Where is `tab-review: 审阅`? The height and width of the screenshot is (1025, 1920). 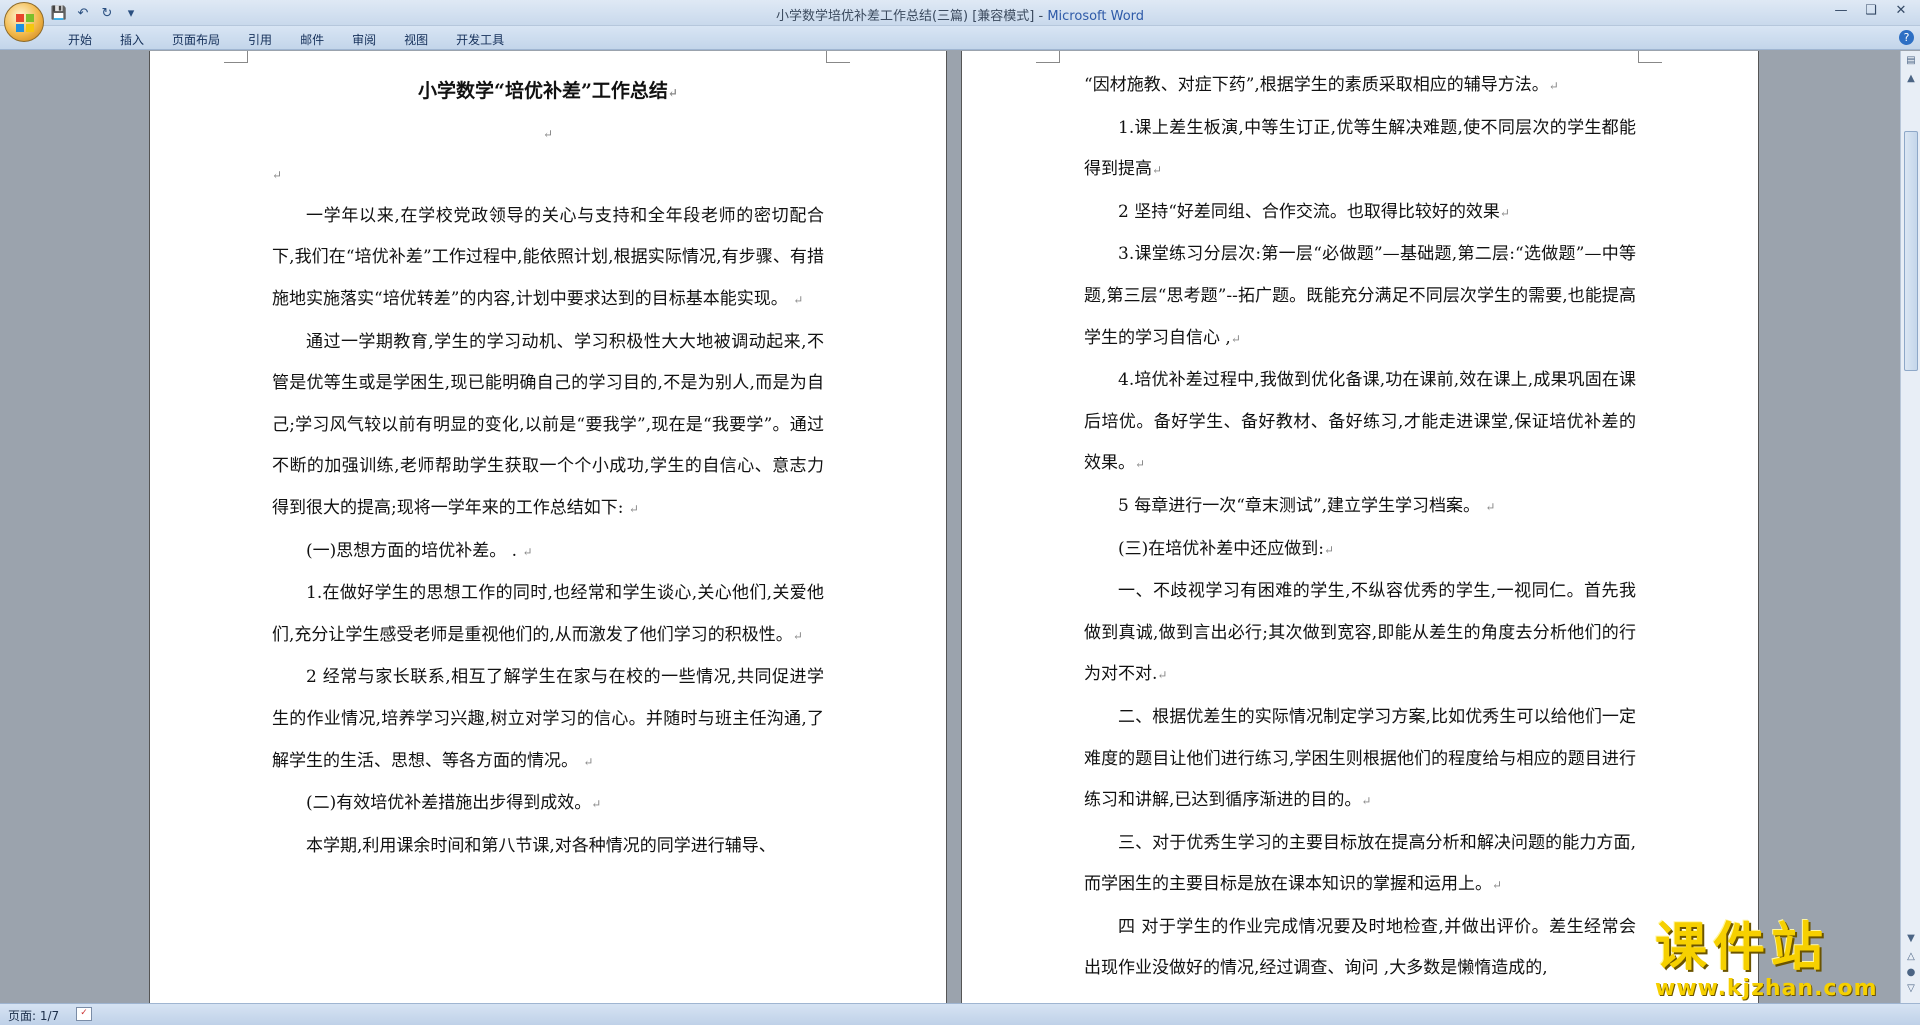 tab-review: 审阅 is located at coordinates (364, 39).